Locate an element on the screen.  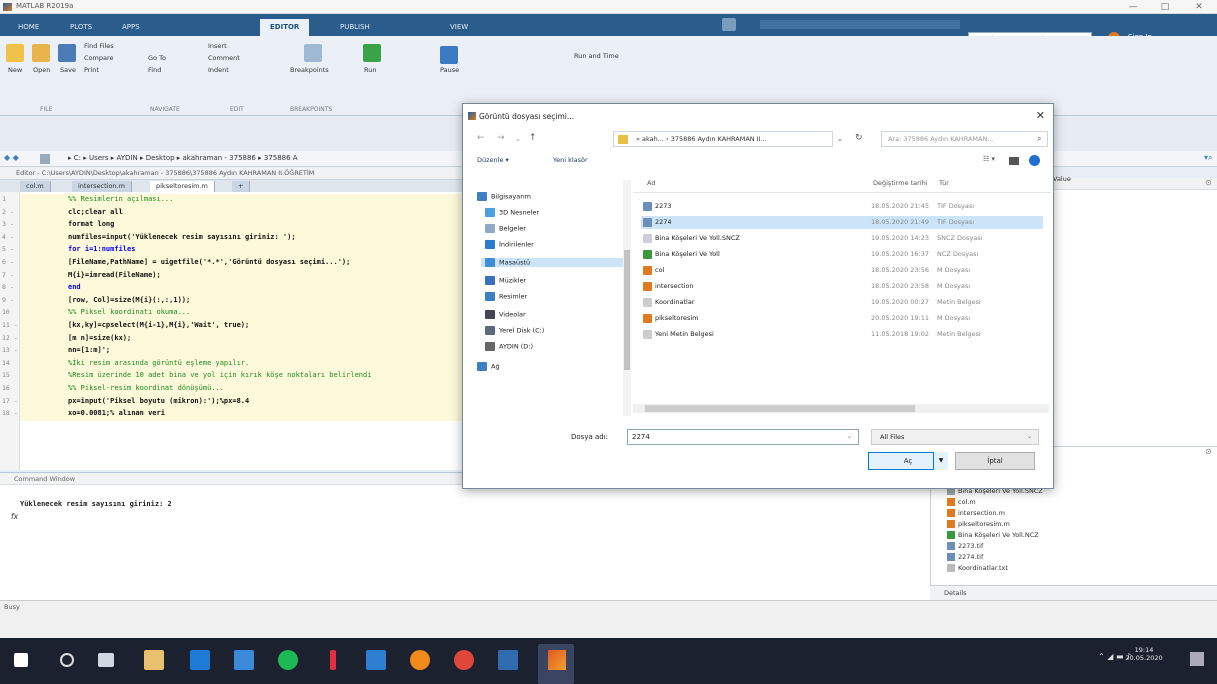
cancel-button: İptal is located at coordinates (995, 461).